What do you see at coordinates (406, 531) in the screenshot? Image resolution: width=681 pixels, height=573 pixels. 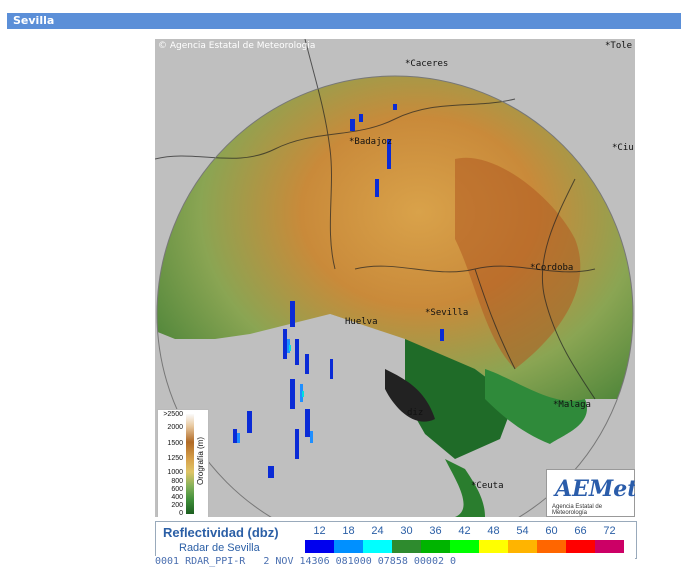 I see `scale-label: 30` at bounding box center [406, 531].